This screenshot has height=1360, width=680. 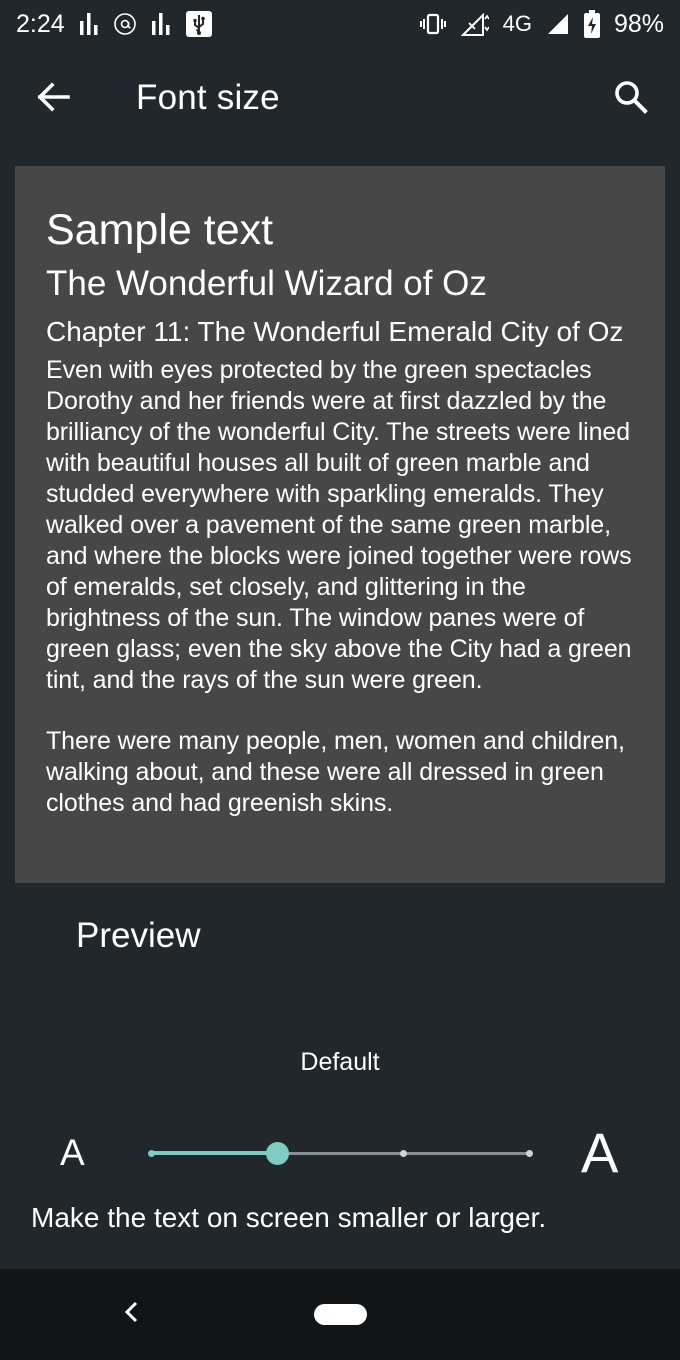 I want to click on status-bar: 2:24 4G 98%, so click(x=340, y=24).